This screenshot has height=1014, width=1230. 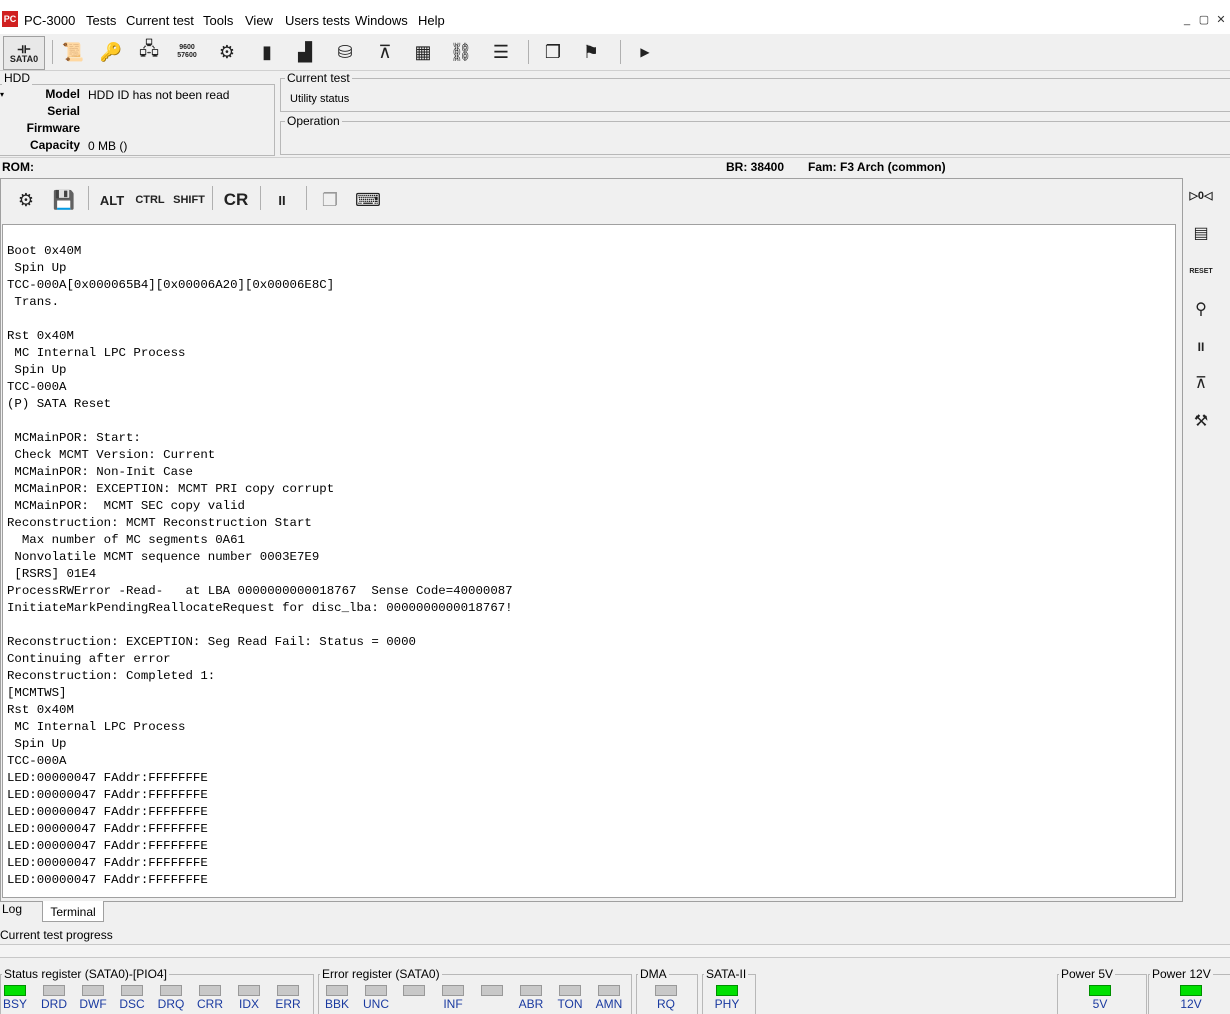 What do you see at coordinates (666, 990) in the screenshot?
I see `dma-rq-indicator` at bounding box center [666, 990].